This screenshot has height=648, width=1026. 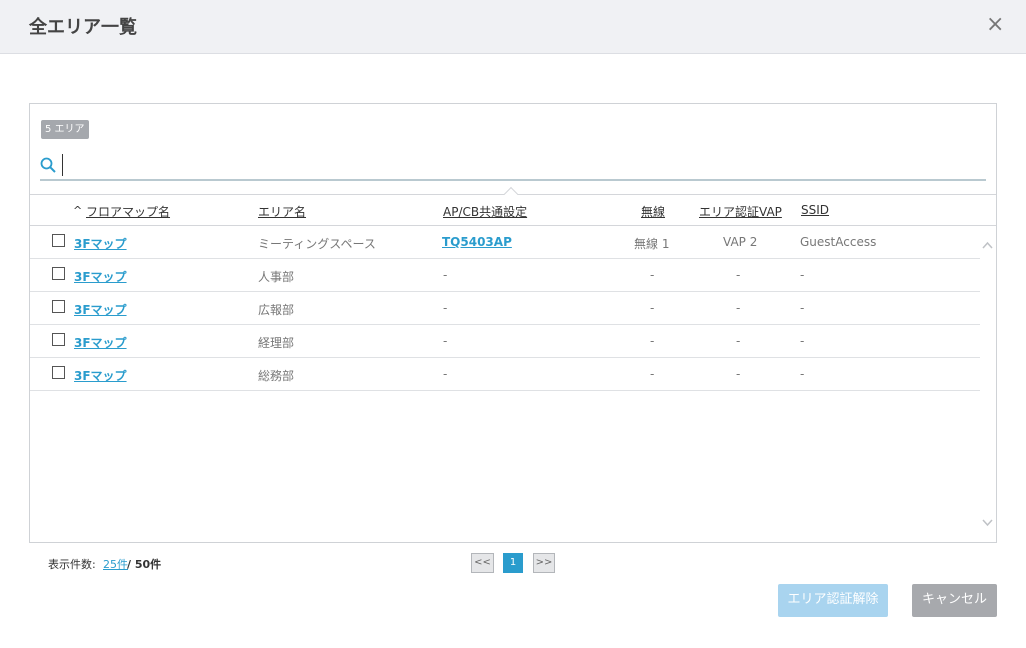 I want to click on column-vap: エリア認証VAP, so click(x=740, y=211).